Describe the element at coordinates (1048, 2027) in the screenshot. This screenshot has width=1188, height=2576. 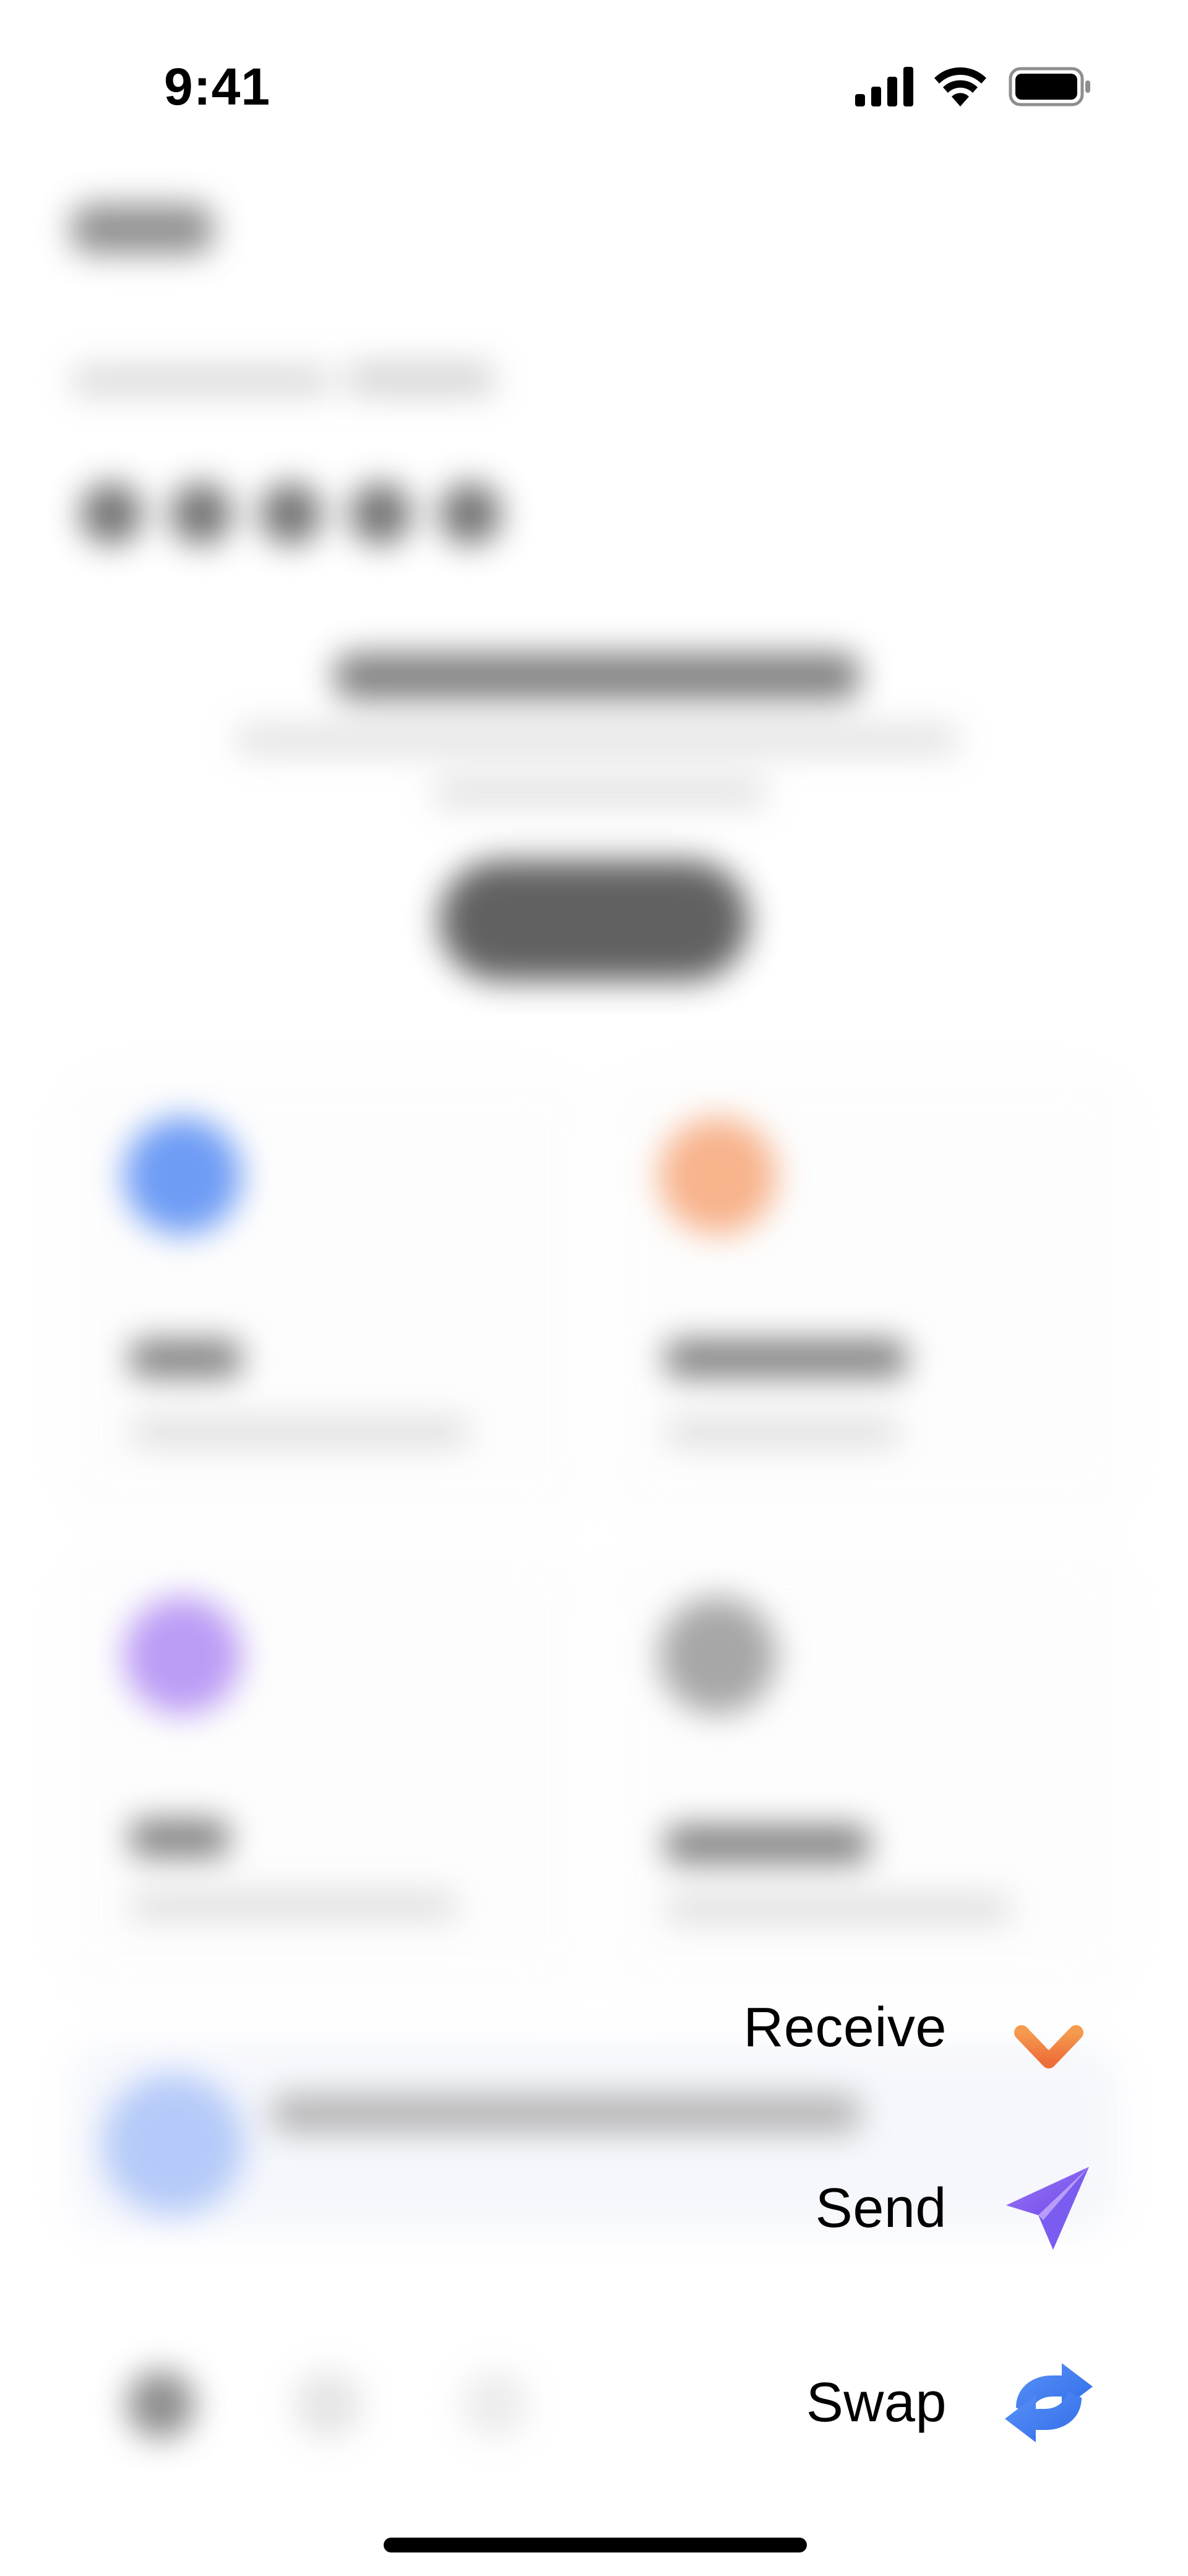
I see `arrow-down-icon` at that location.